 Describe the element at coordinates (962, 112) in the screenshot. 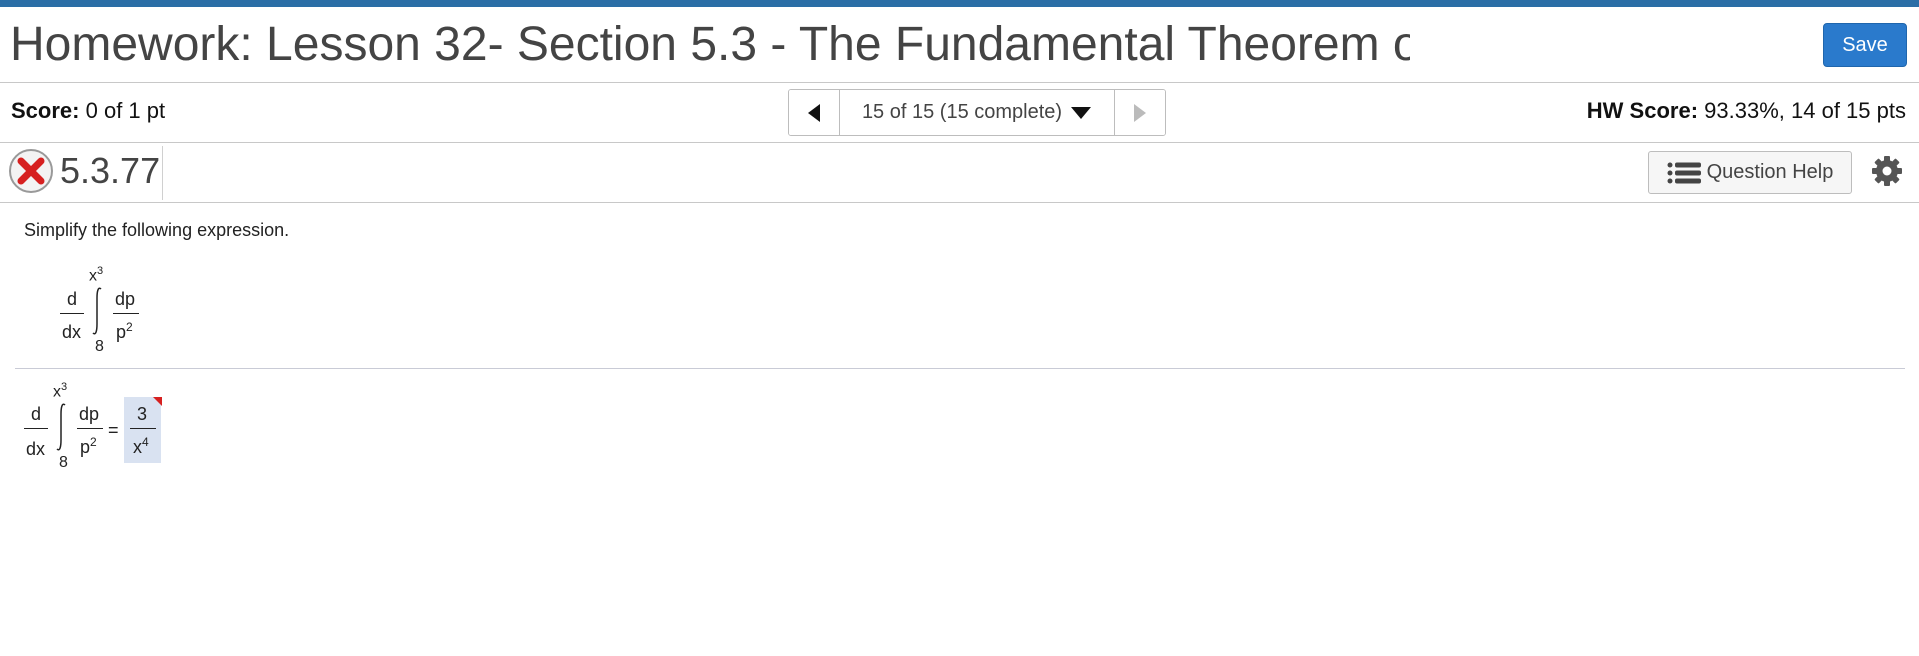

I see `question-position-label: 15 of 15 (15 complete)` at that location.